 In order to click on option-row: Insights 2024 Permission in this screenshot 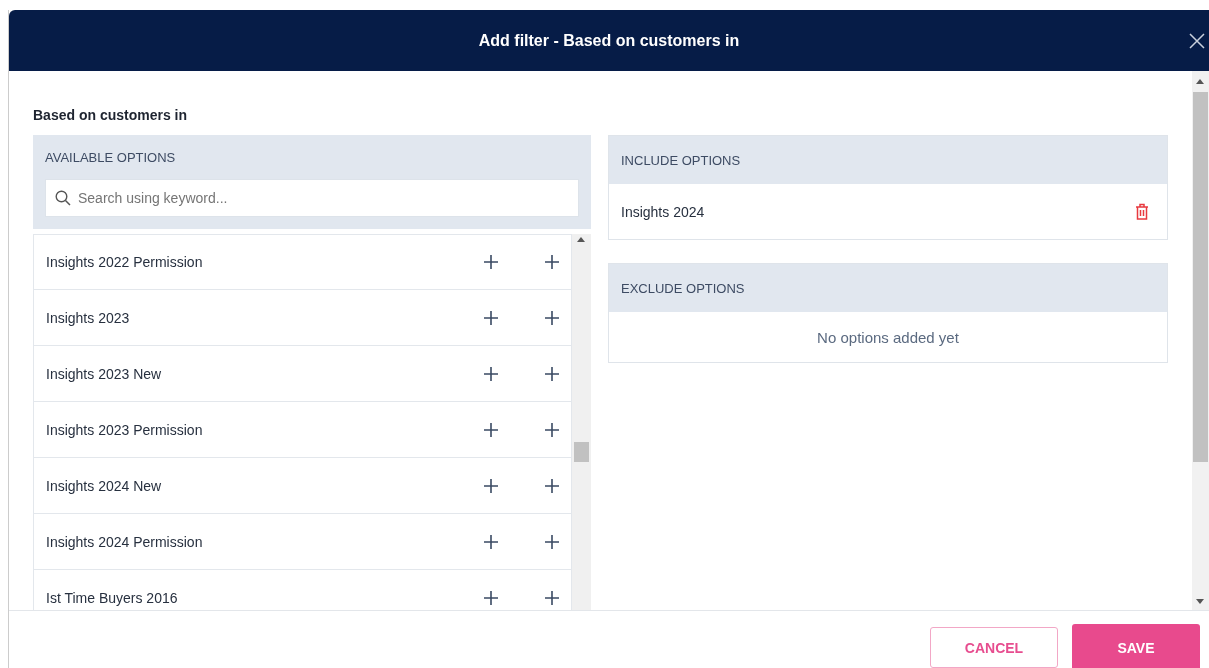, I will do `click(302, 542)`.